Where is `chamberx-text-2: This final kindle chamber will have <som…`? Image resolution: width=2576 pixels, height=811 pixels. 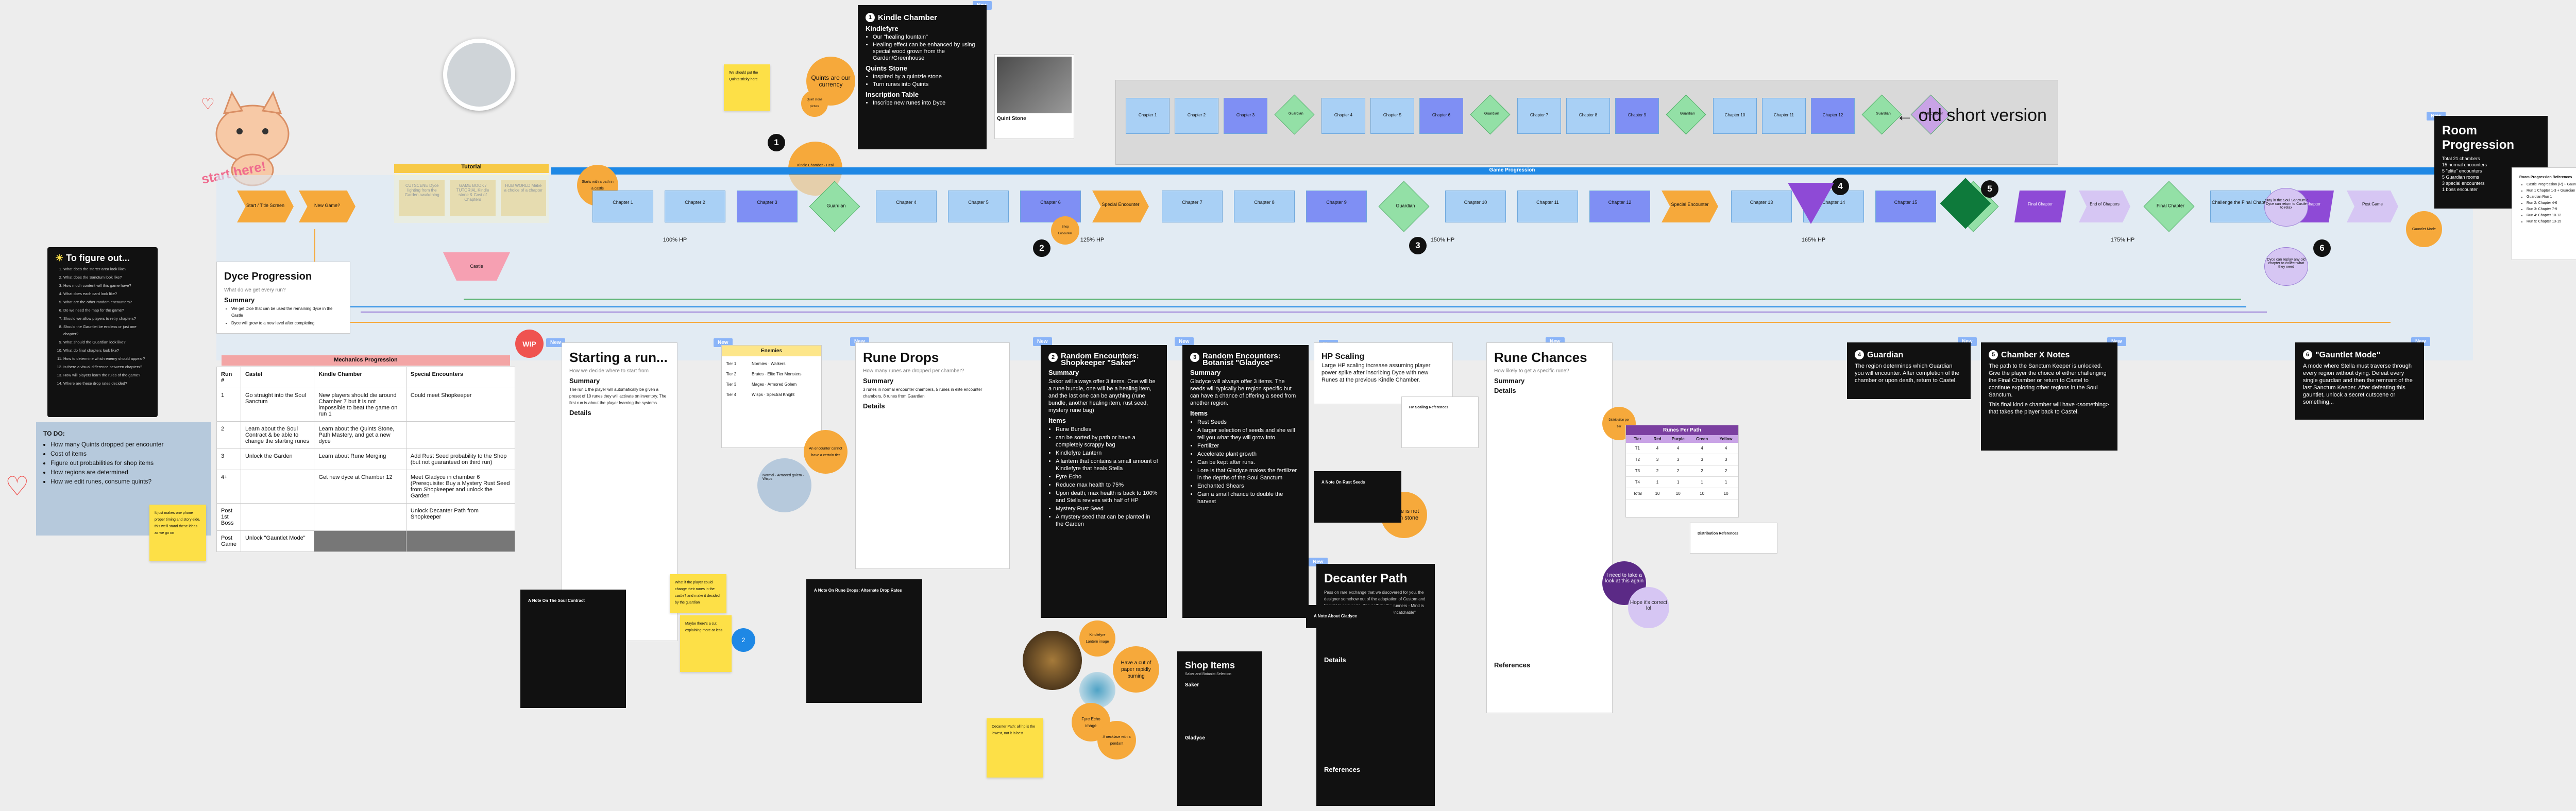
chamberx-text-2: This final kindle chamber will have <som… is located at coordinates (2049, 408).